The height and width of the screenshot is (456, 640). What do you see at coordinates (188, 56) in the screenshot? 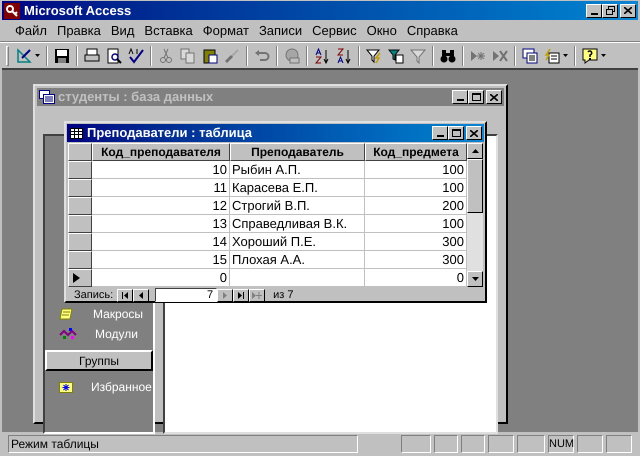
I see `copy-icon` at bounding box center [188, 56].